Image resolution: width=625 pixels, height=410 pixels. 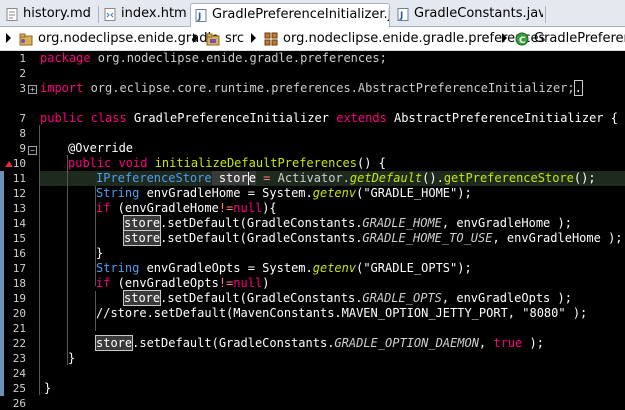 I want to click on breadcrumb-item-package: org.nodeclipse.enide.gradle.preferences, so click(x=404, y=39).